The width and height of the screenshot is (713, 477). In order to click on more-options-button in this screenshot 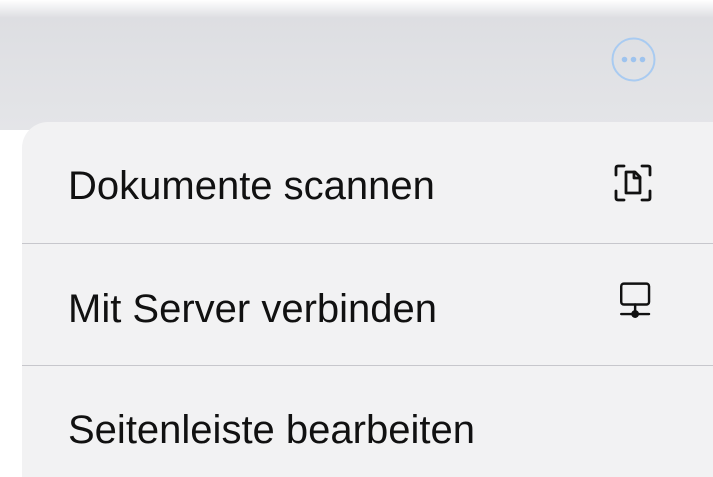, I will do `click(633, 59)`.